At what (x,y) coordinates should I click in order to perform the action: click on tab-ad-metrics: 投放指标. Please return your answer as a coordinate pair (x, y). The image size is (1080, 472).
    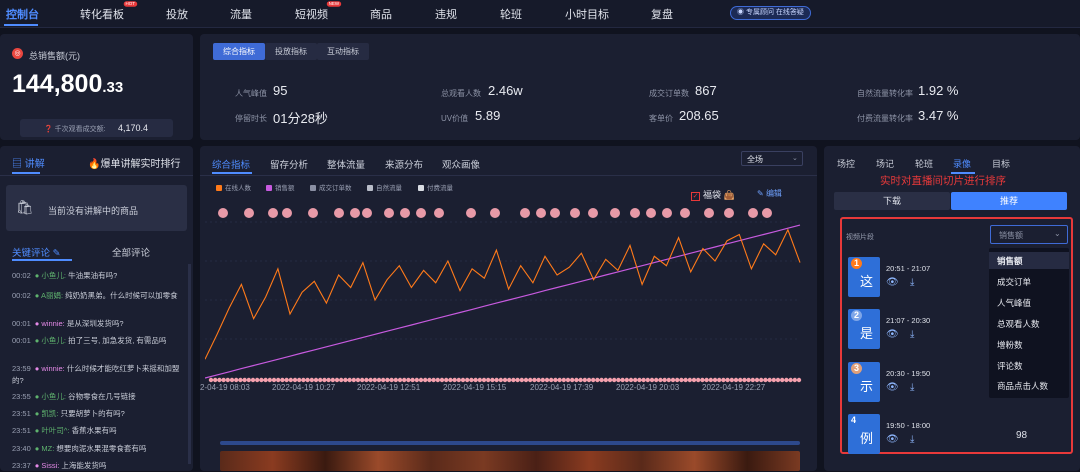
    Looking at the image, I should click on (291, 51).